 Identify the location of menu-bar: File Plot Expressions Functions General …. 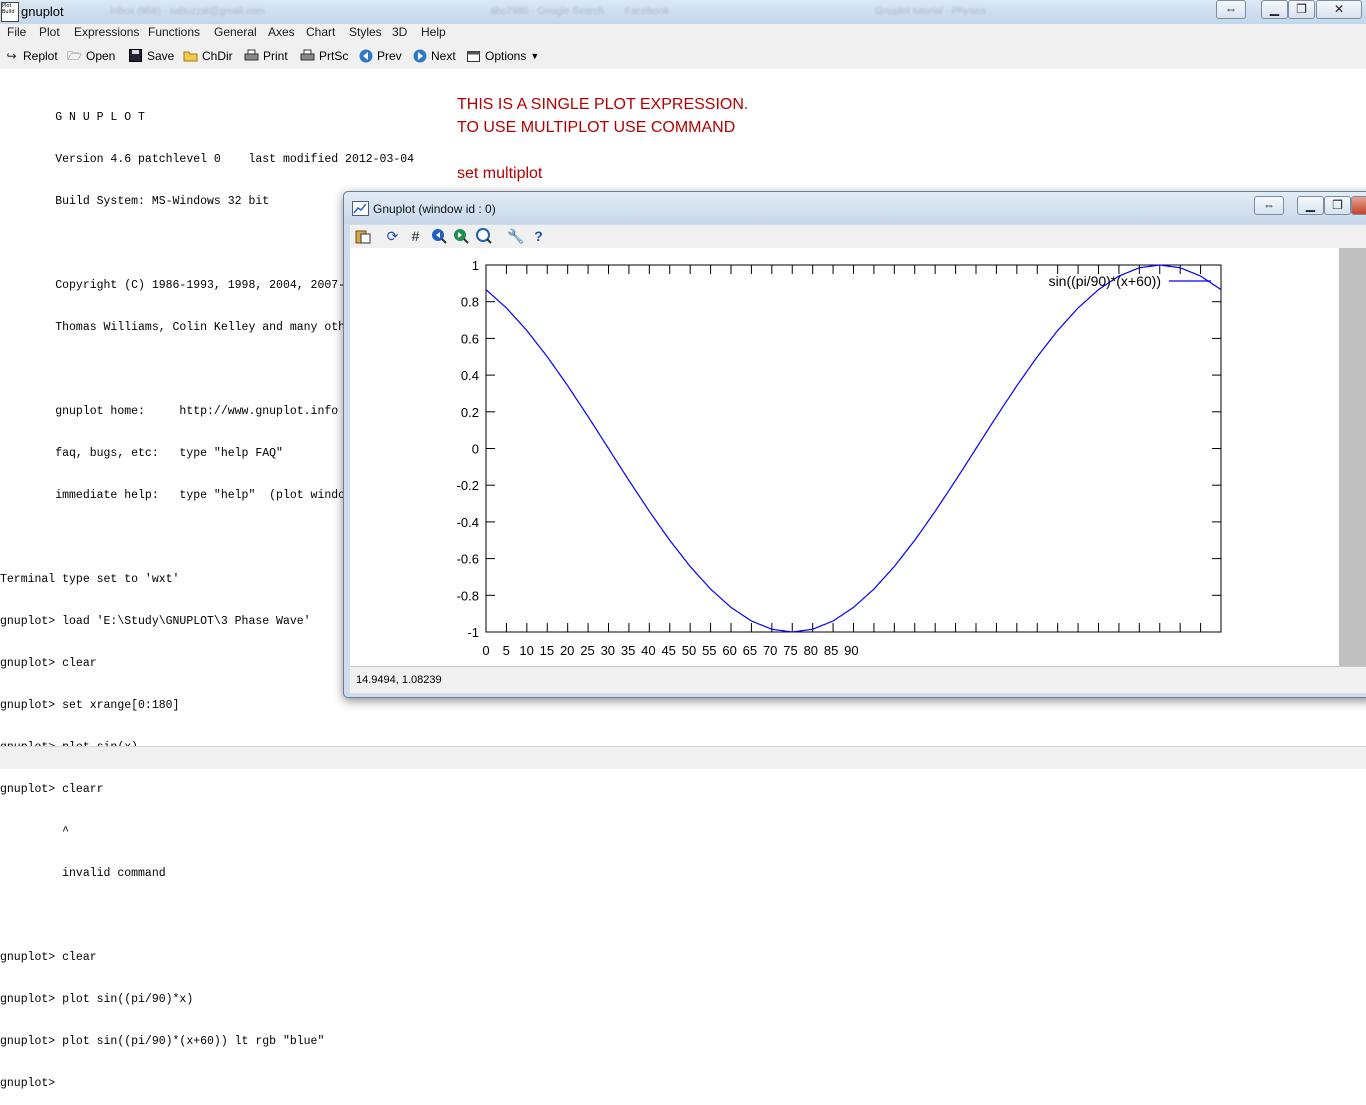
(683, 33).